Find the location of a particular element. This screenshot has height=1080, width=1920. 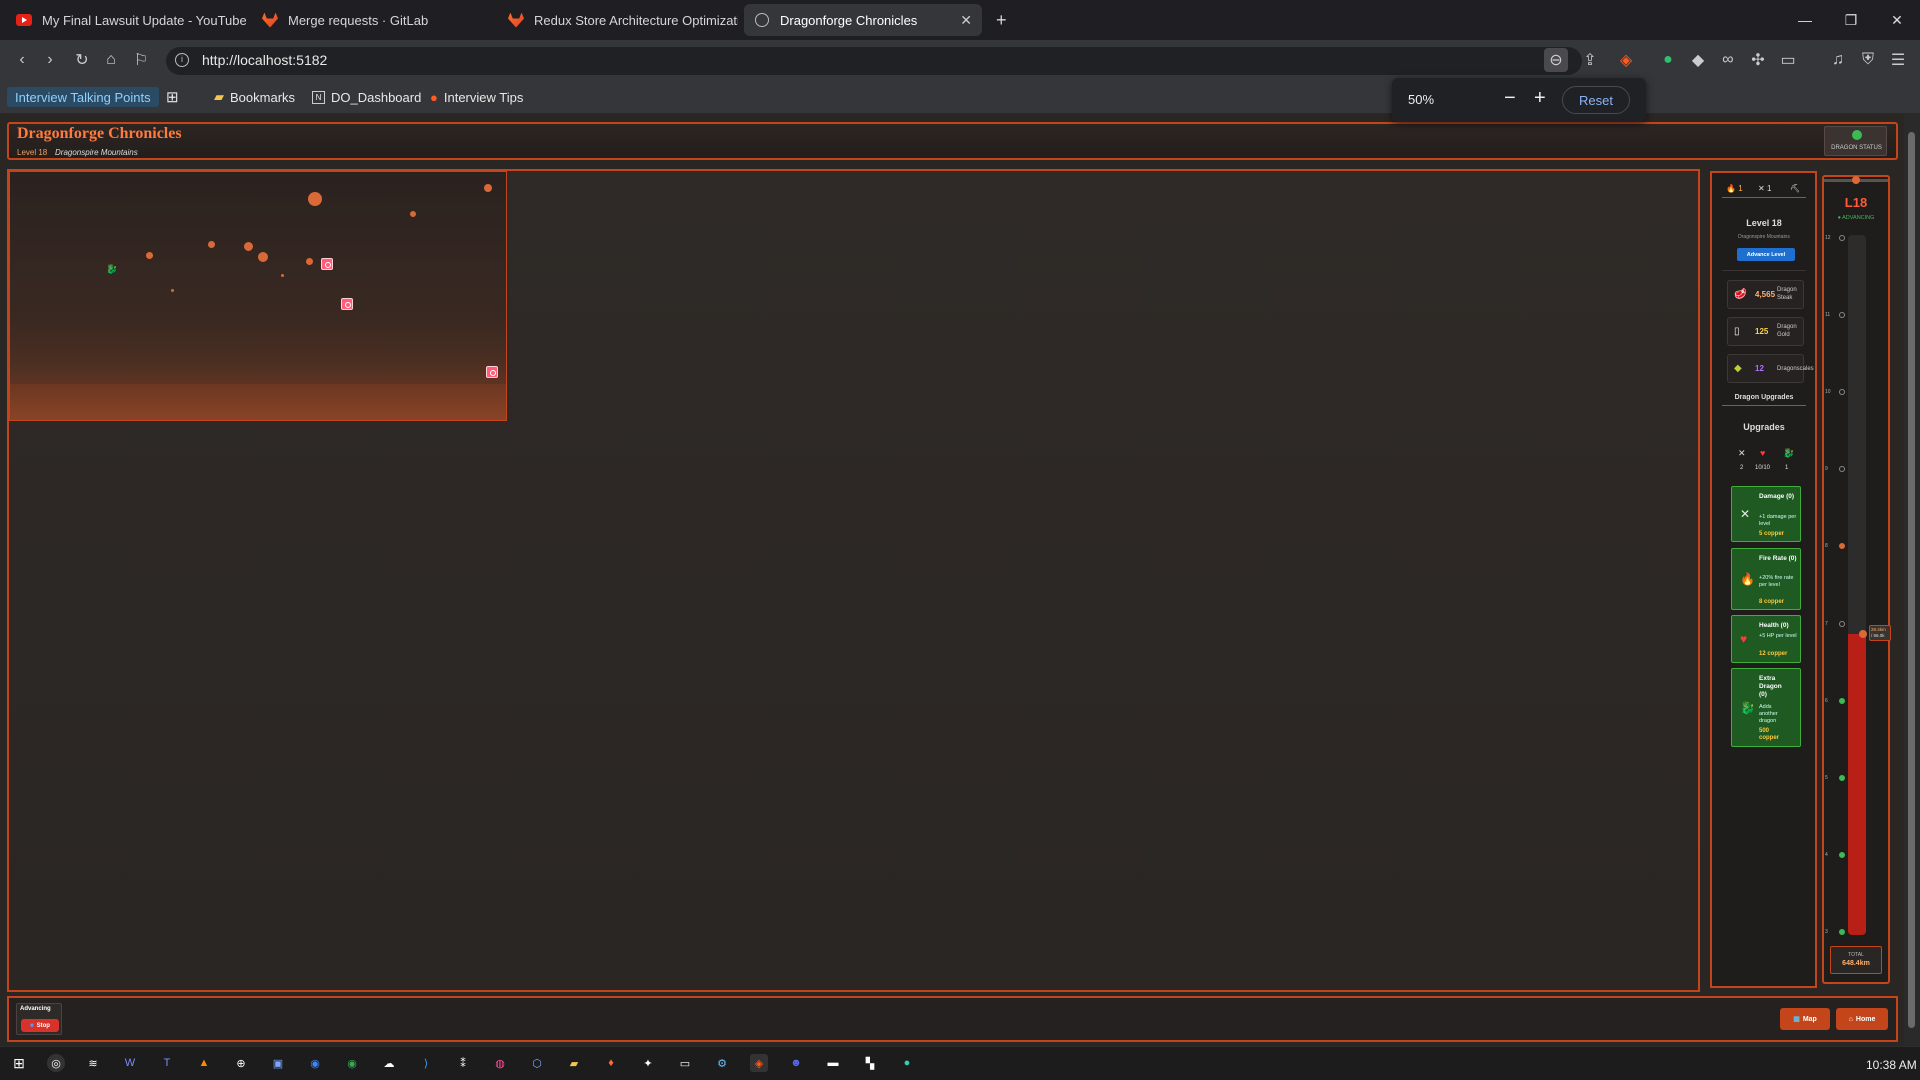

zoom-reset-button: Reset is located at coordinates (1596, 100).